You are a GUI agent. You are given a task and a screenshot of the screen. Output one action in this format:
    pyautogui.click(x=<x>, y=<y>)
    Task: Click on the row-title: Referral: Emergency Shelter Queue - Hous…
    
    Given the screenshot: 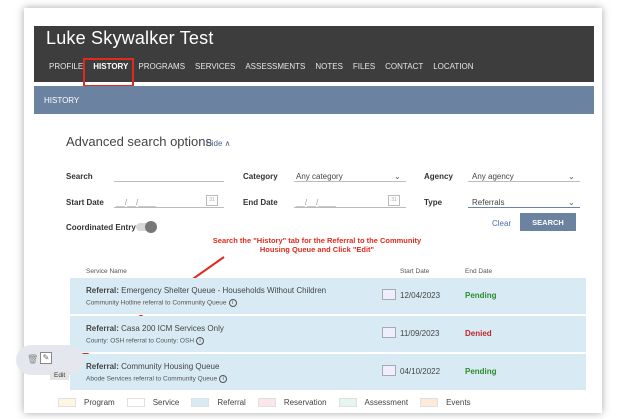 What is the action you would take?
    pyautogui.click(x=206, y=290)
    